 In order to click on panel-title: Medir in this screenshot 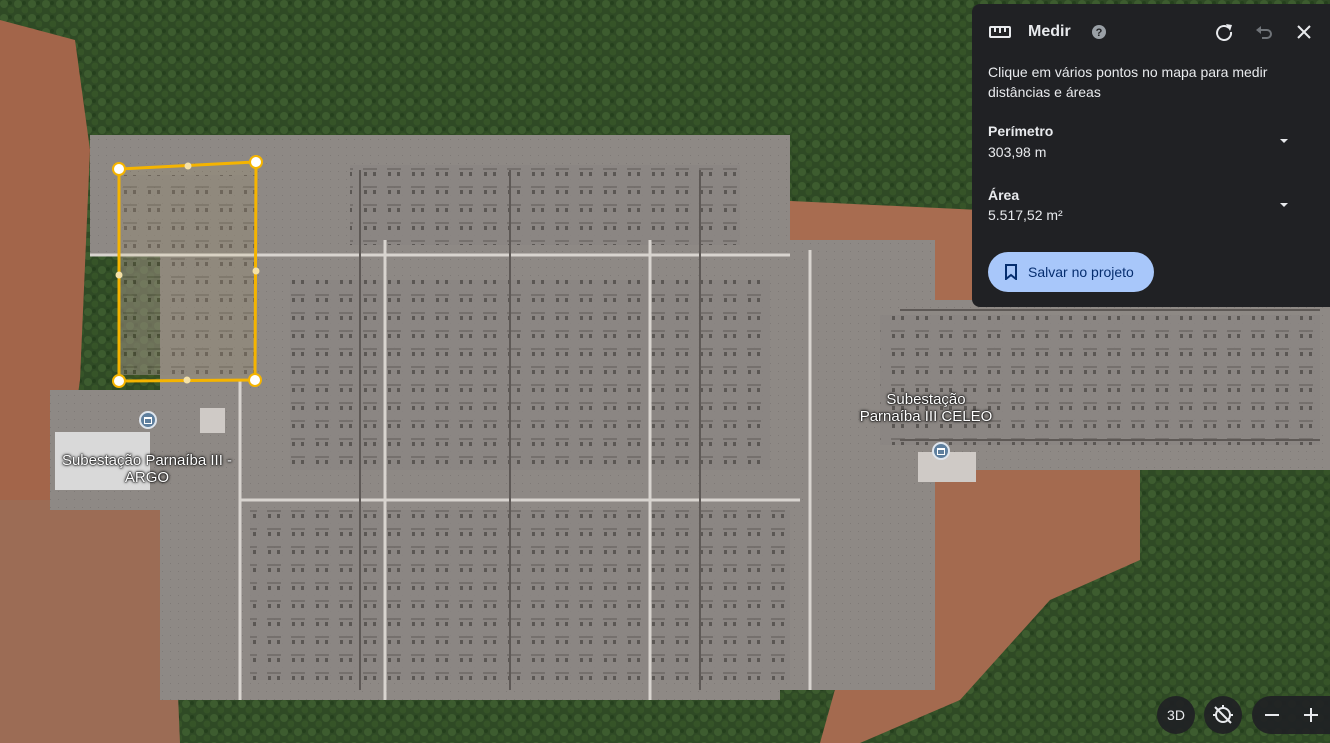, I will do `click(1049, 31)`.